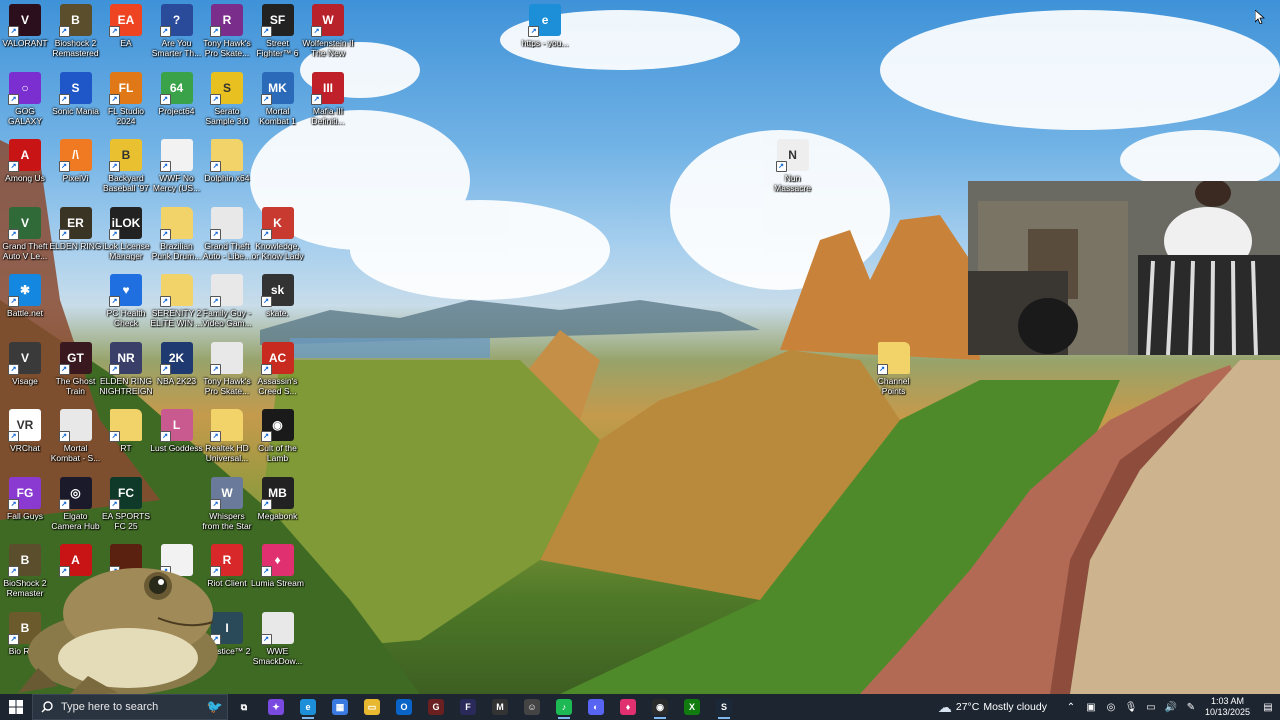 Image resolution: width=1280 pixels, height=720 pixels. I want to click on desktop-shortcut: N ↗ Nun Massacre, so click(793, 169).